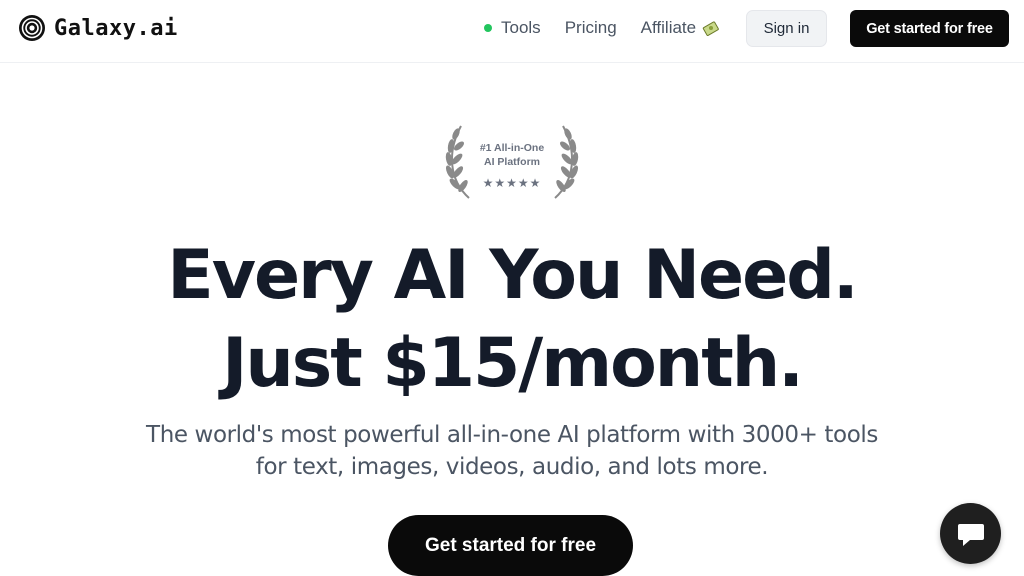 The width and height of the screenshot is (1024, 576). I want to click on logo-link: Galaxy.ai, so click(98, 28).